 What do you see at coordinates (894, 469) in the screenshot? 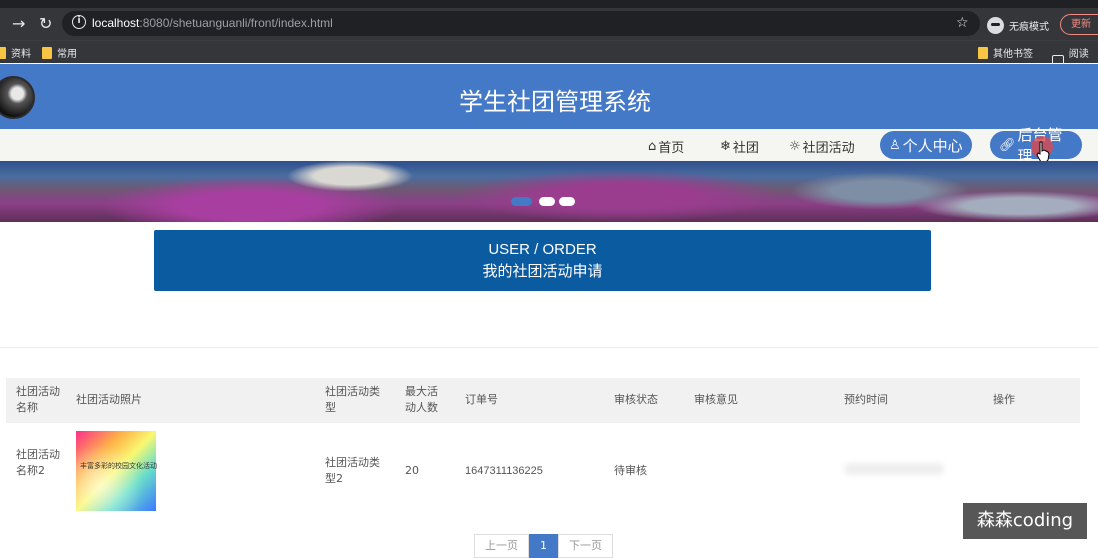
I see `blurred-time-value` at bounding box center [894, 469].